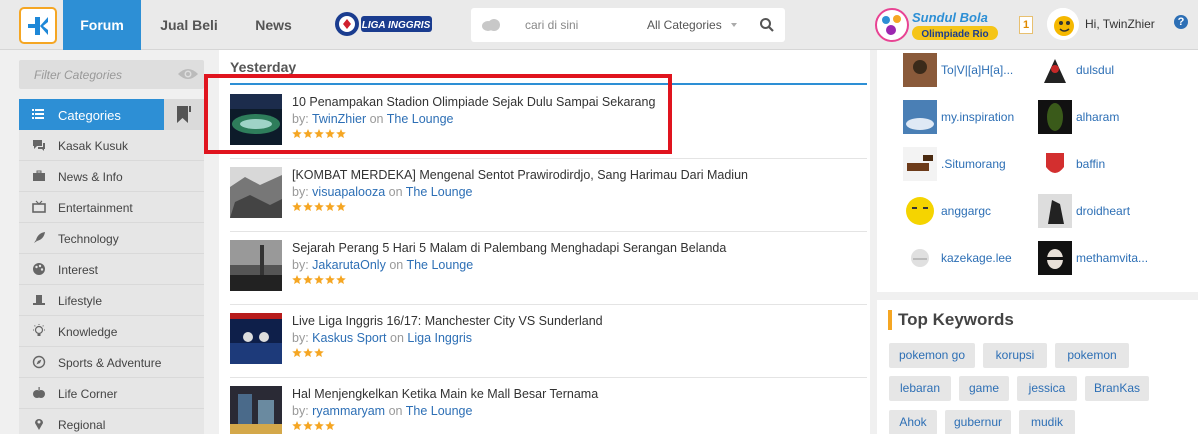 The height and width of the screenshot is (434, 1198). What do you see at coordinates (91, 114) in the screenshot?
I see `categories-header: Categories` at bounding box center [91, 114].